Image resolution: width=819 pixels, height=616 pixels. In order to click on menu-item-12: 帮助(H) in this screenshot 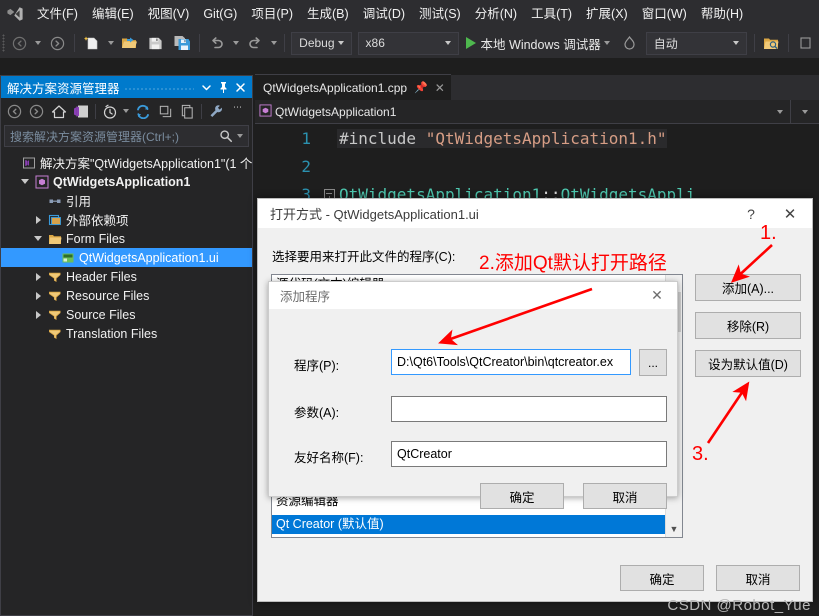, I will do `click(722, 14)`.